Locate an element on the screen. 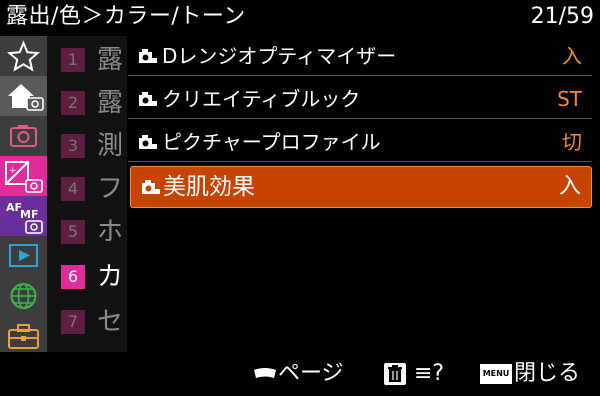 Image resolution: width=600 pixels, height=396 pixels. menu-key-icon: MENU is located at coordinates (496, 374).